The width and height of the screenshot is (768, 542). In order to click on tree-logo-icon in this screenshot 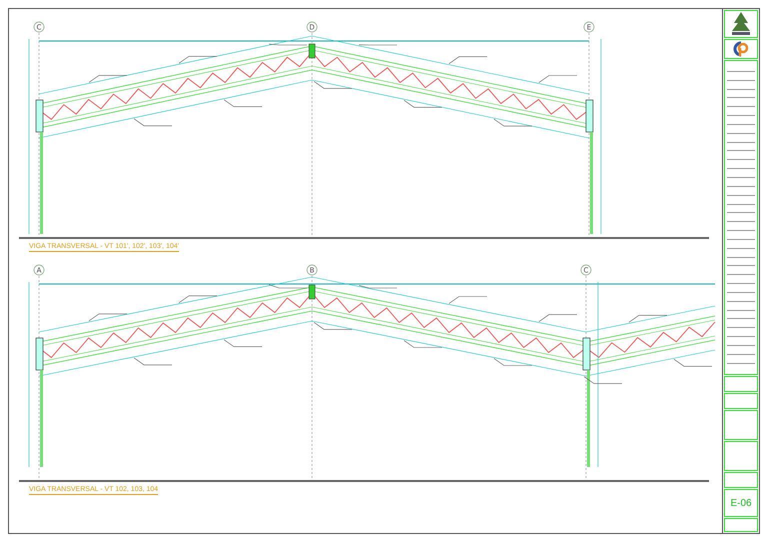, I will do `click(741, 24)`.